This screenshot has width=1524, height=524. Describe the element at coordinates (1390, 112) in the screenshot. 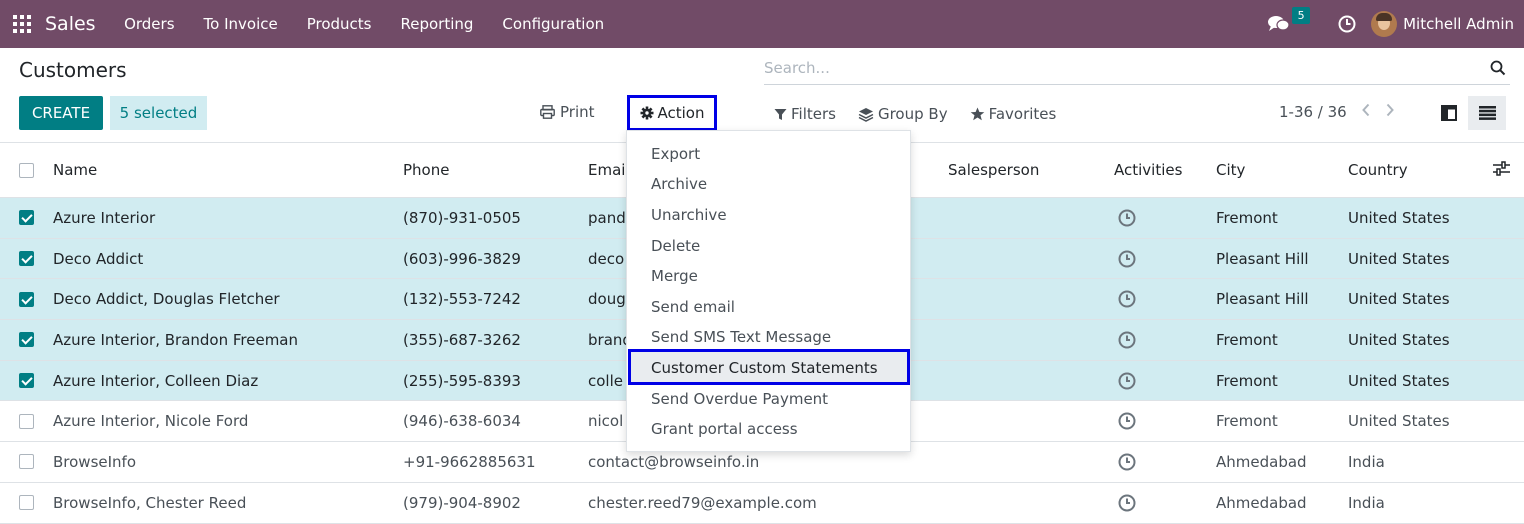

I see `pager-next-icon` at that location.